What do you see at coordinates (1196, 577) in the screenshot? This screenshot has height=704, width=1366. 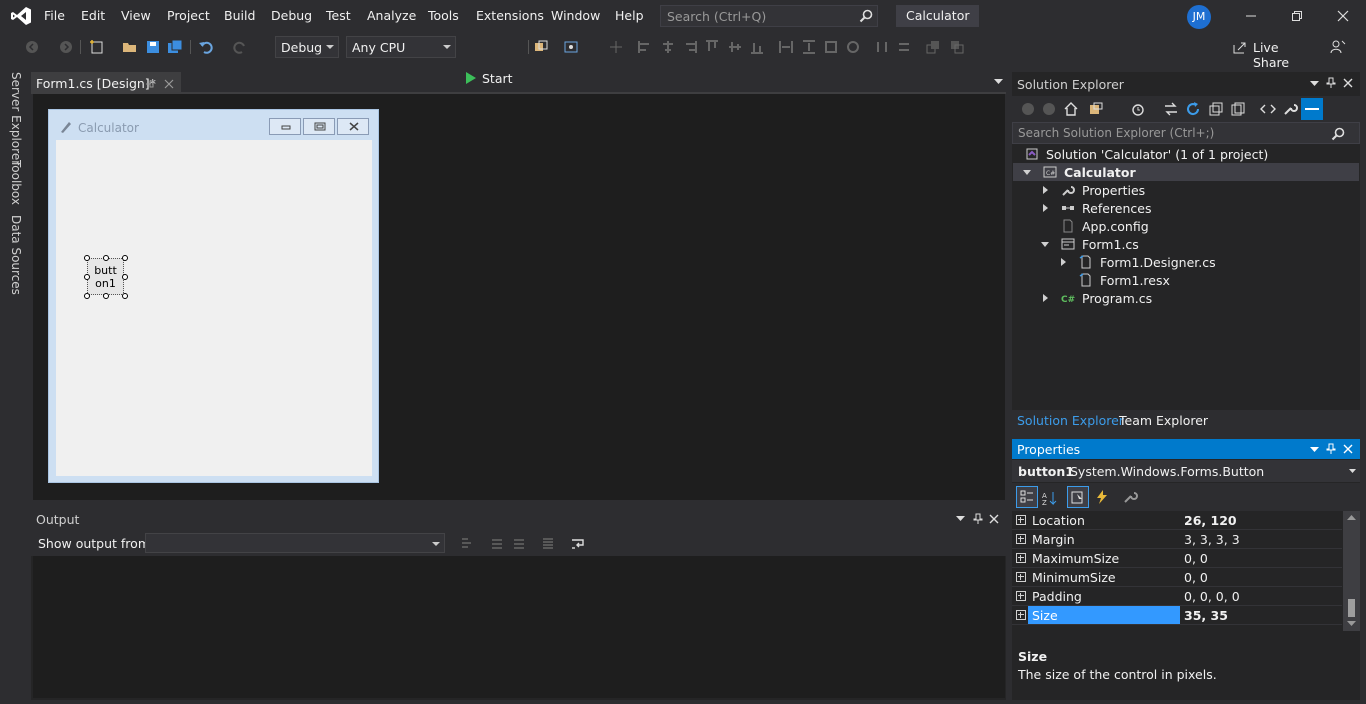 I see `property-value: 0, 0` at bounding box center [1196, 577].